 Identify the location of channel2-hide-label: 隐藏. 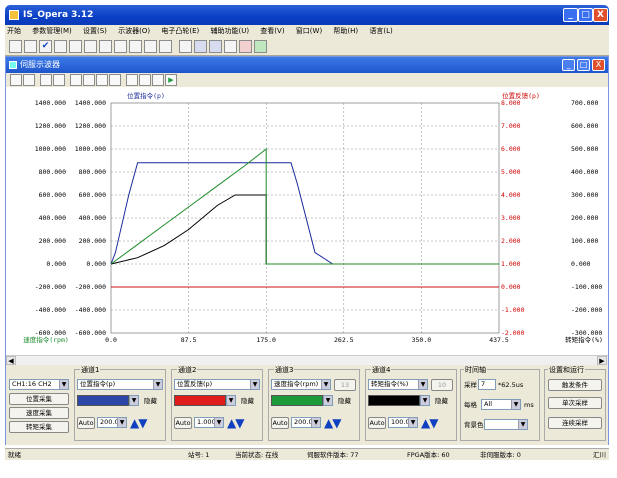
(247, 401).